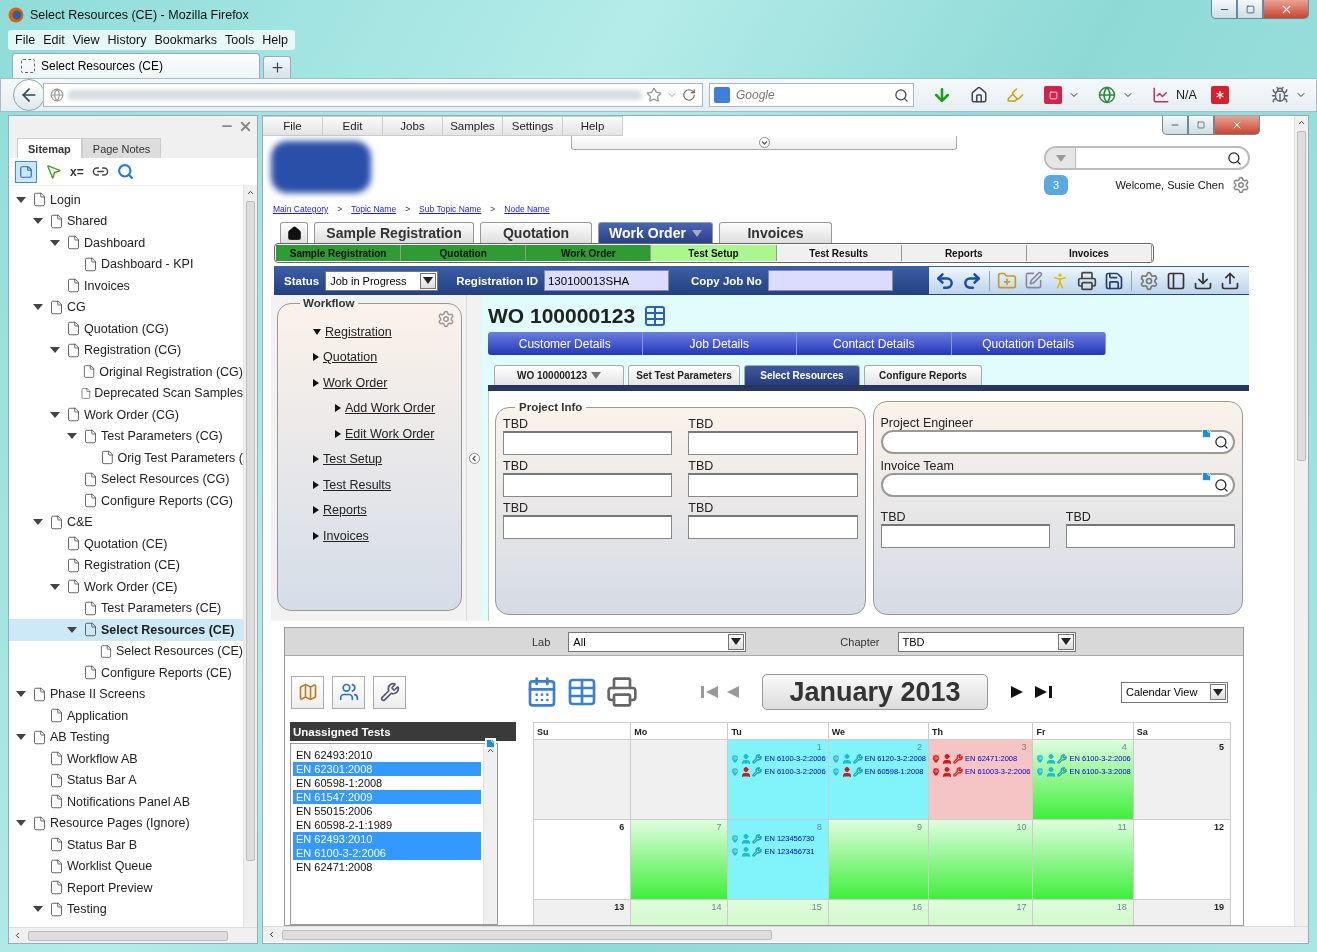 Image resolution: width=1317 pixels, height=952 pixels. Describe the element at coordinates (355, 382) in the screenshot. I see `workflow-link: Work Order` at that location.